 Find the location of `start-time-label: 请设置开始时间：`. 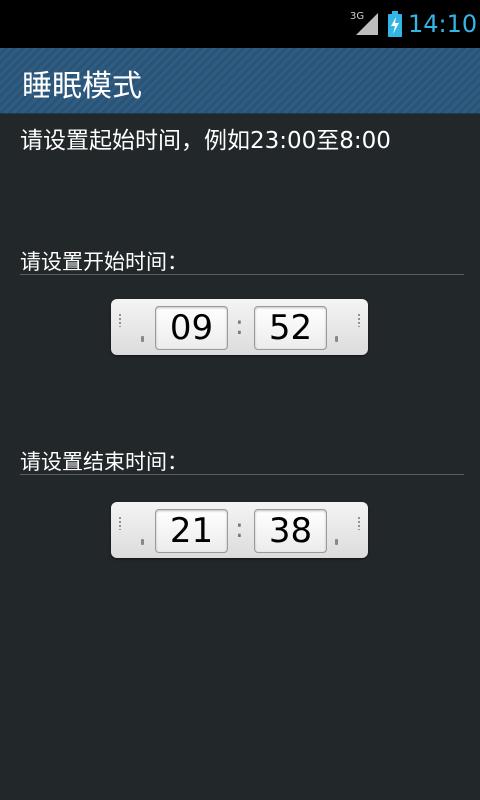

start-time-label: 请设置开始时间： is located at coordinates (104, 262).